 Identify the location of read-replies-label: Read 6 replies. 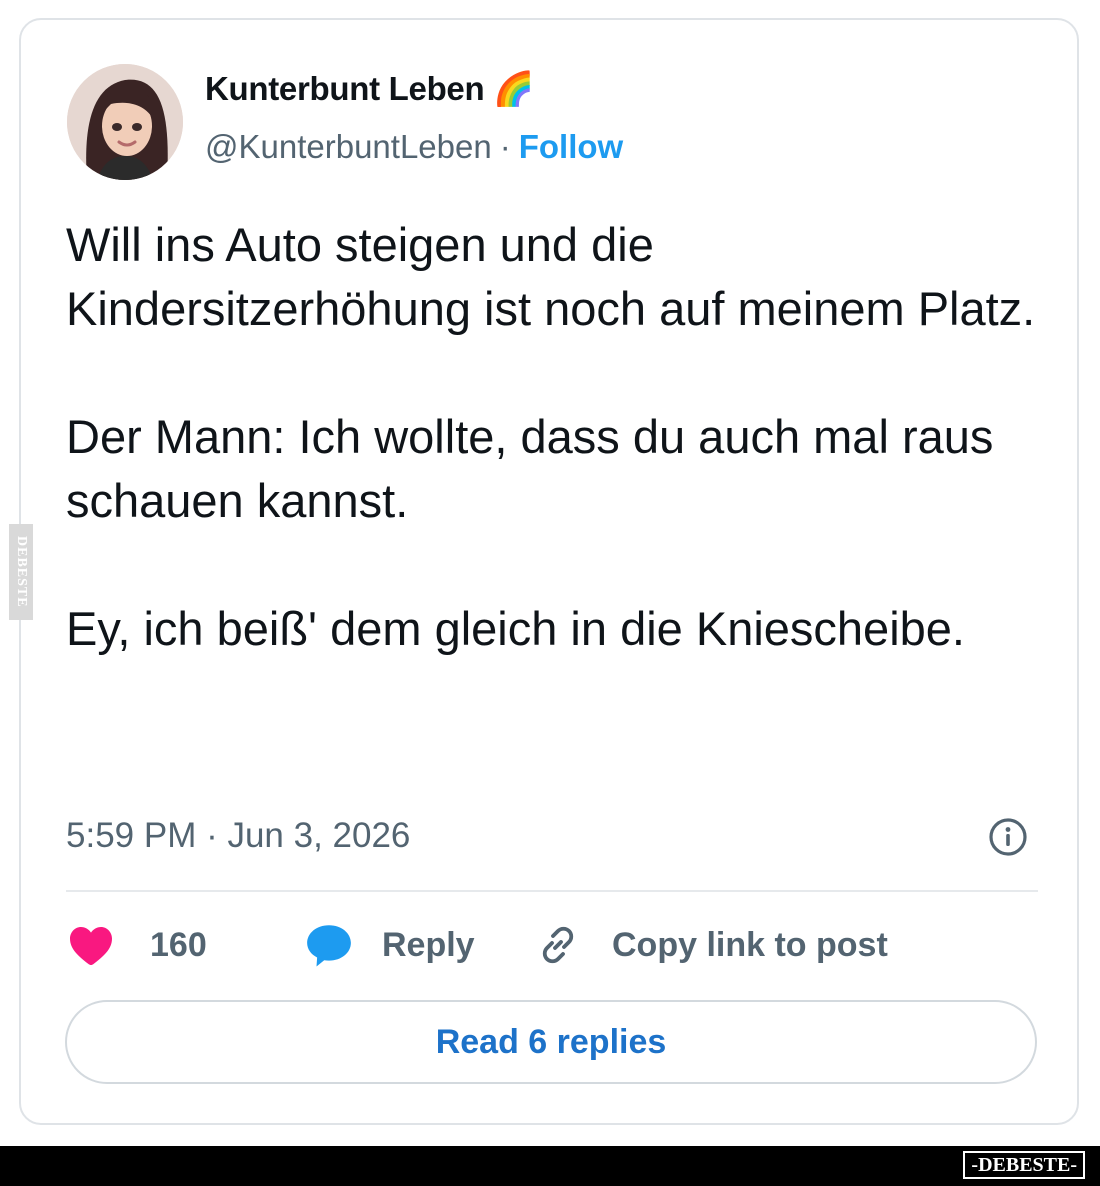
(551, 1041).